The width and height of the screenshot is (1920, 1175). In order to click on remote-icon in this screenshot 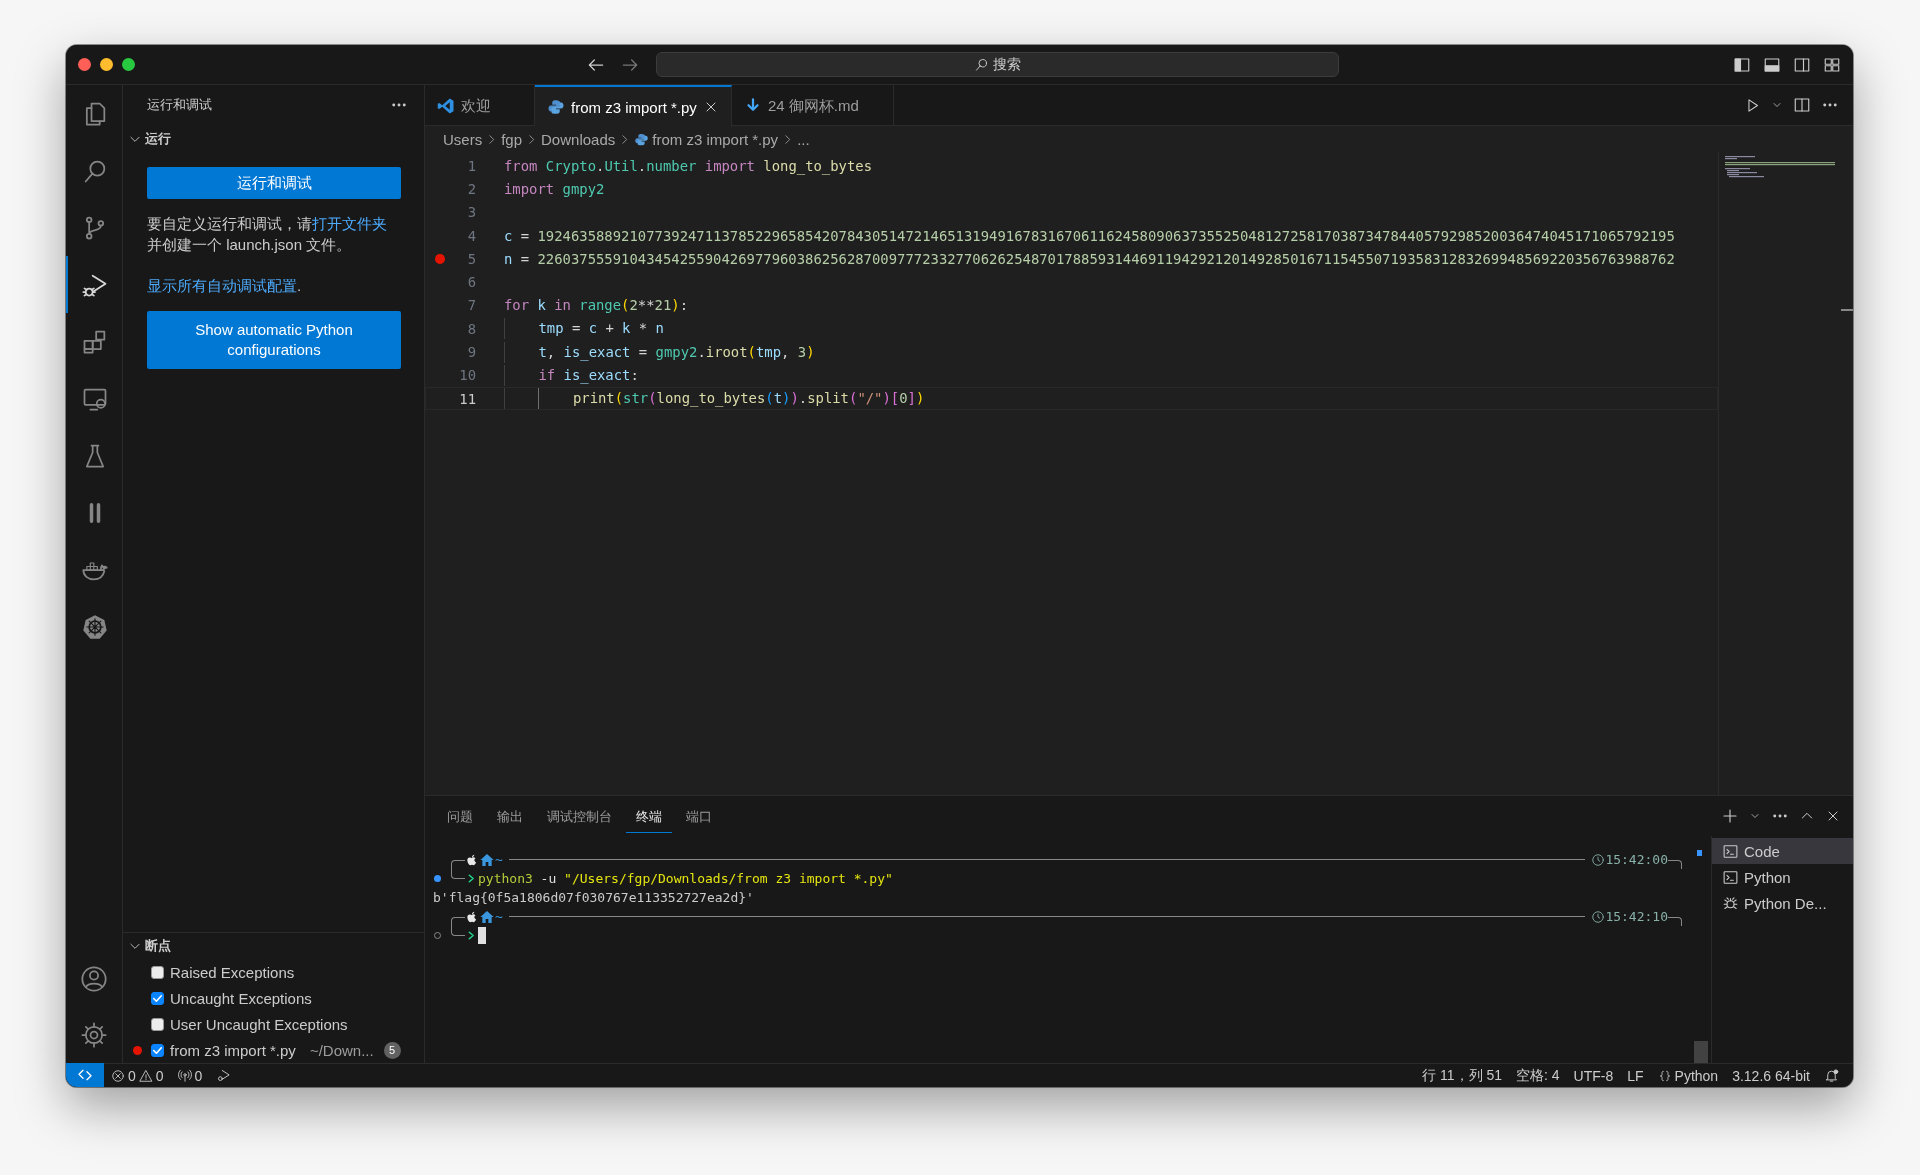, I will do `click(85, 1075)`.